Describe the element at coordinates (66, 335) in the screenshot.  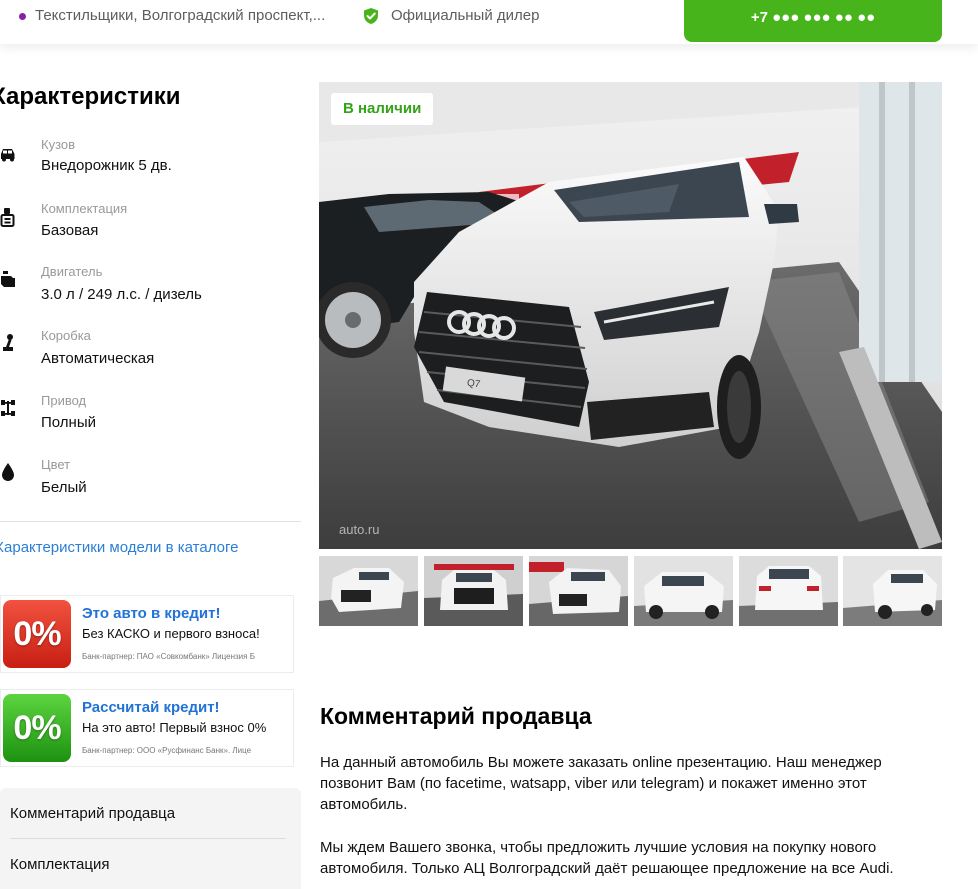
I see `spec-label: Коробка` at that location.